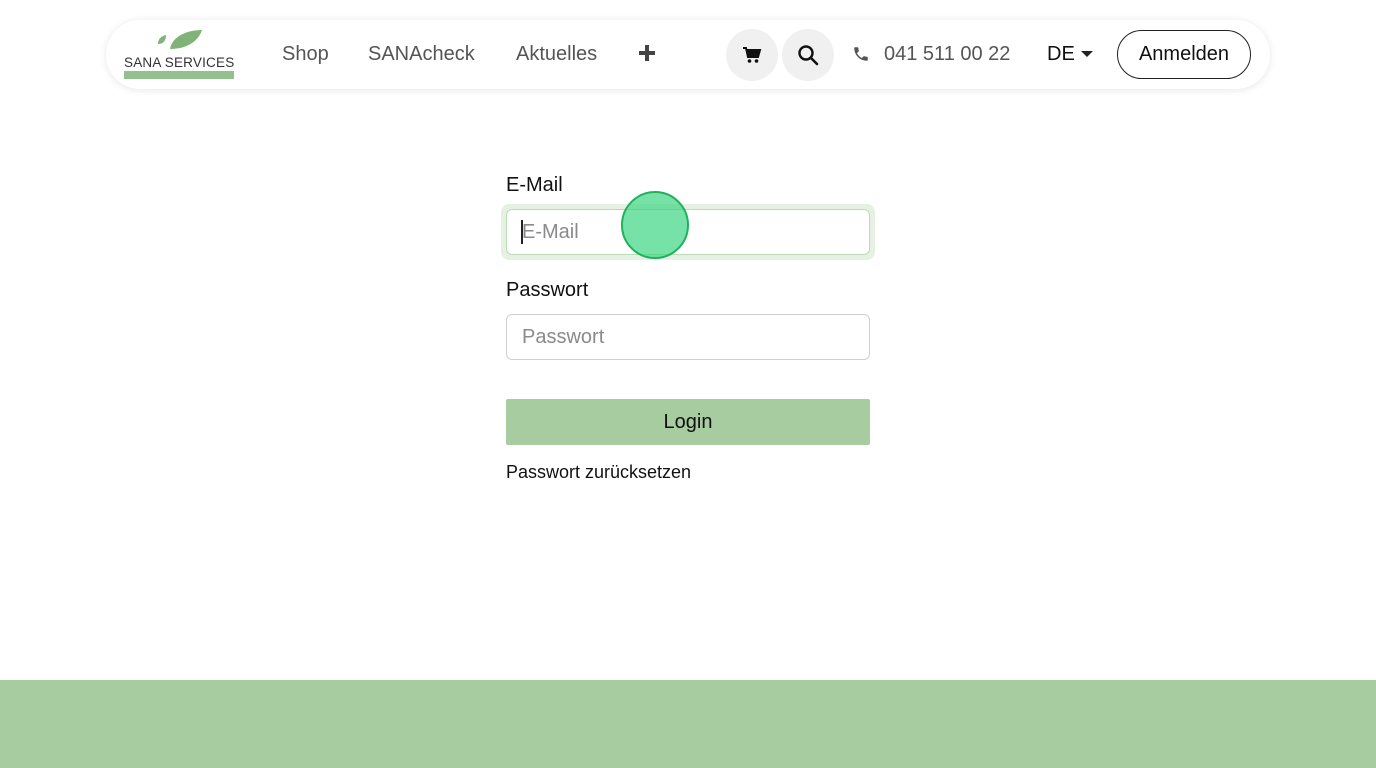  What do you see at coordinates (179, 75) in the screenshot?
I see `logo-underline` at bounding box center [179, 75].